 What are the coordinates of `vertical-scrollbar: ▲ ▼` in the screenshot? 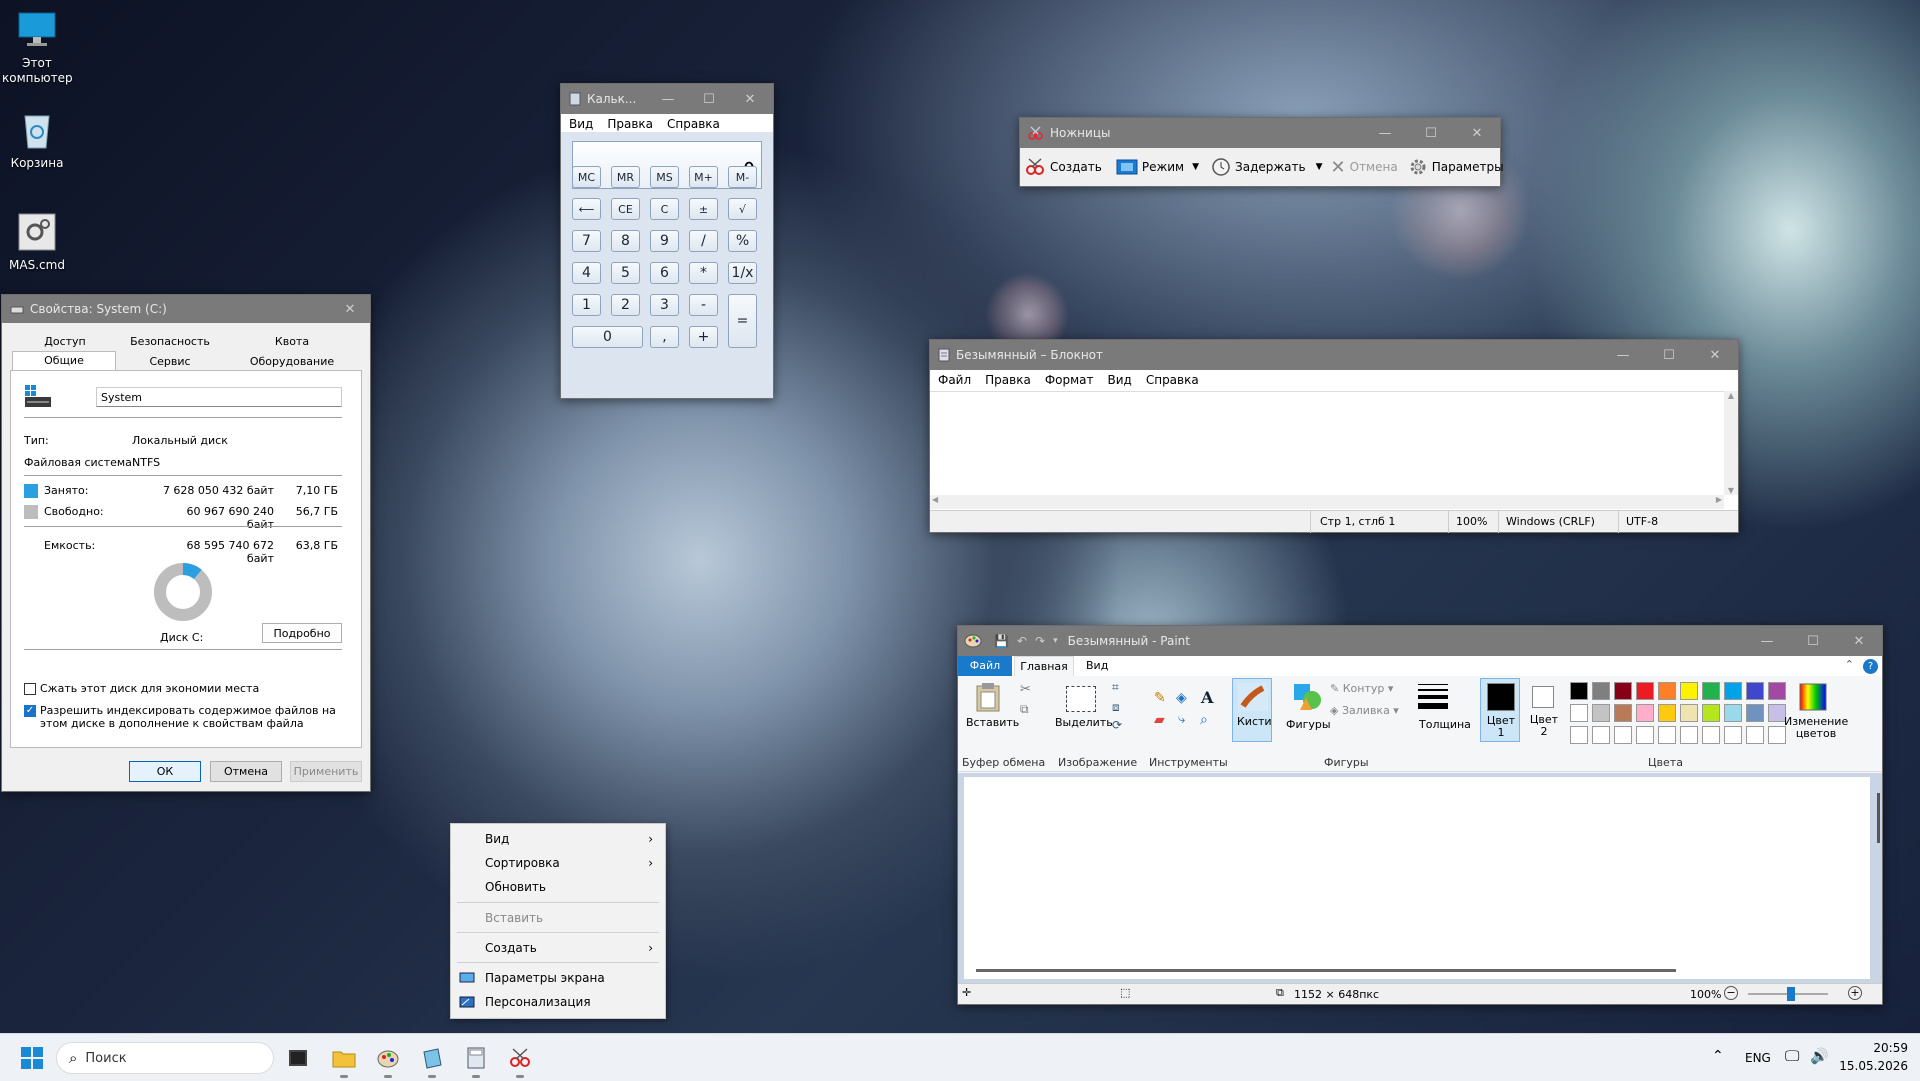 It's located at (1731, 443).